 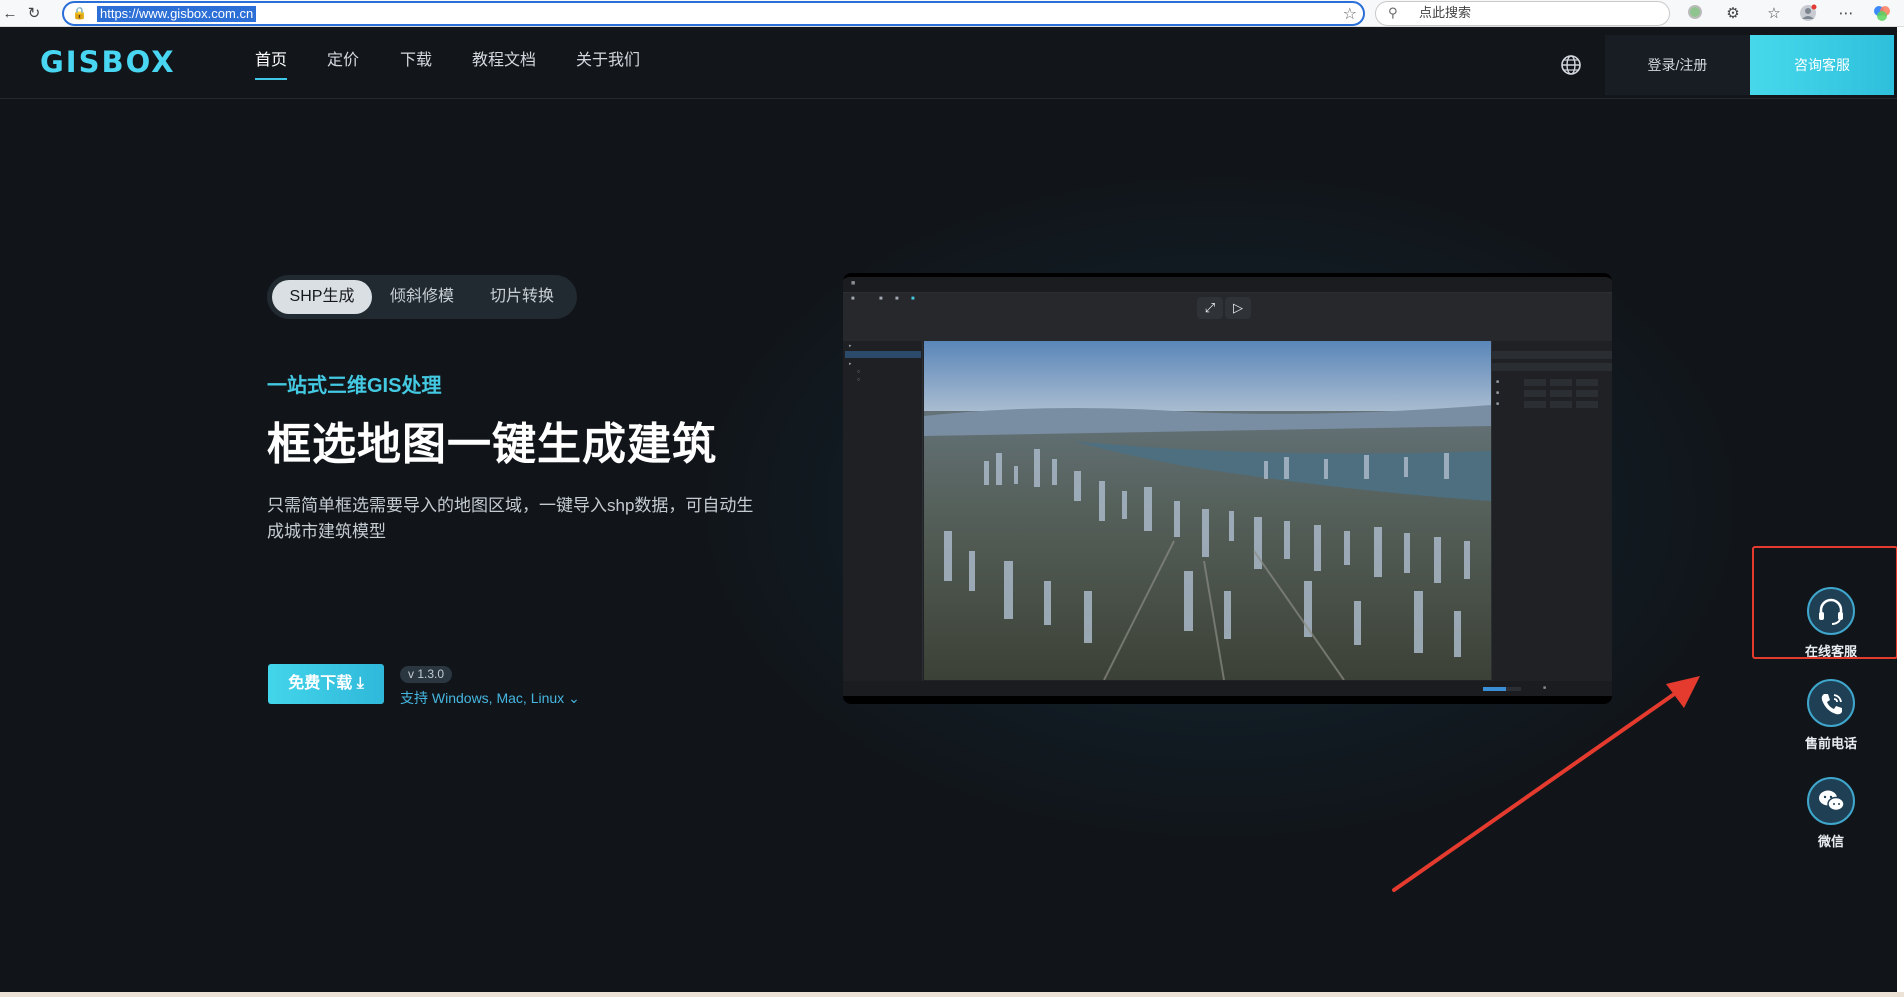 I want to click on search-icon: ⚲, so click(x=1393, y=12).